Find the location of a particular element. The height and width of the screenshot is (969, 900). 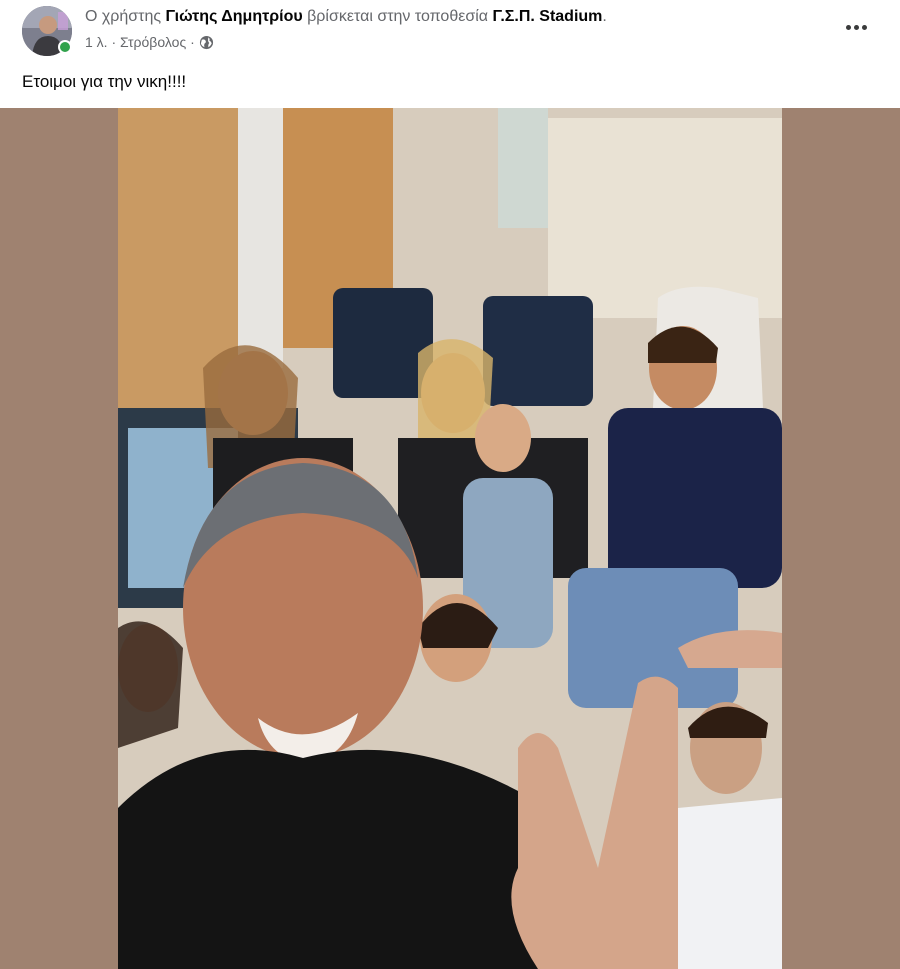

post-meta: 1 λ. · Στρόβολος · is located at coordinates (149, 42).